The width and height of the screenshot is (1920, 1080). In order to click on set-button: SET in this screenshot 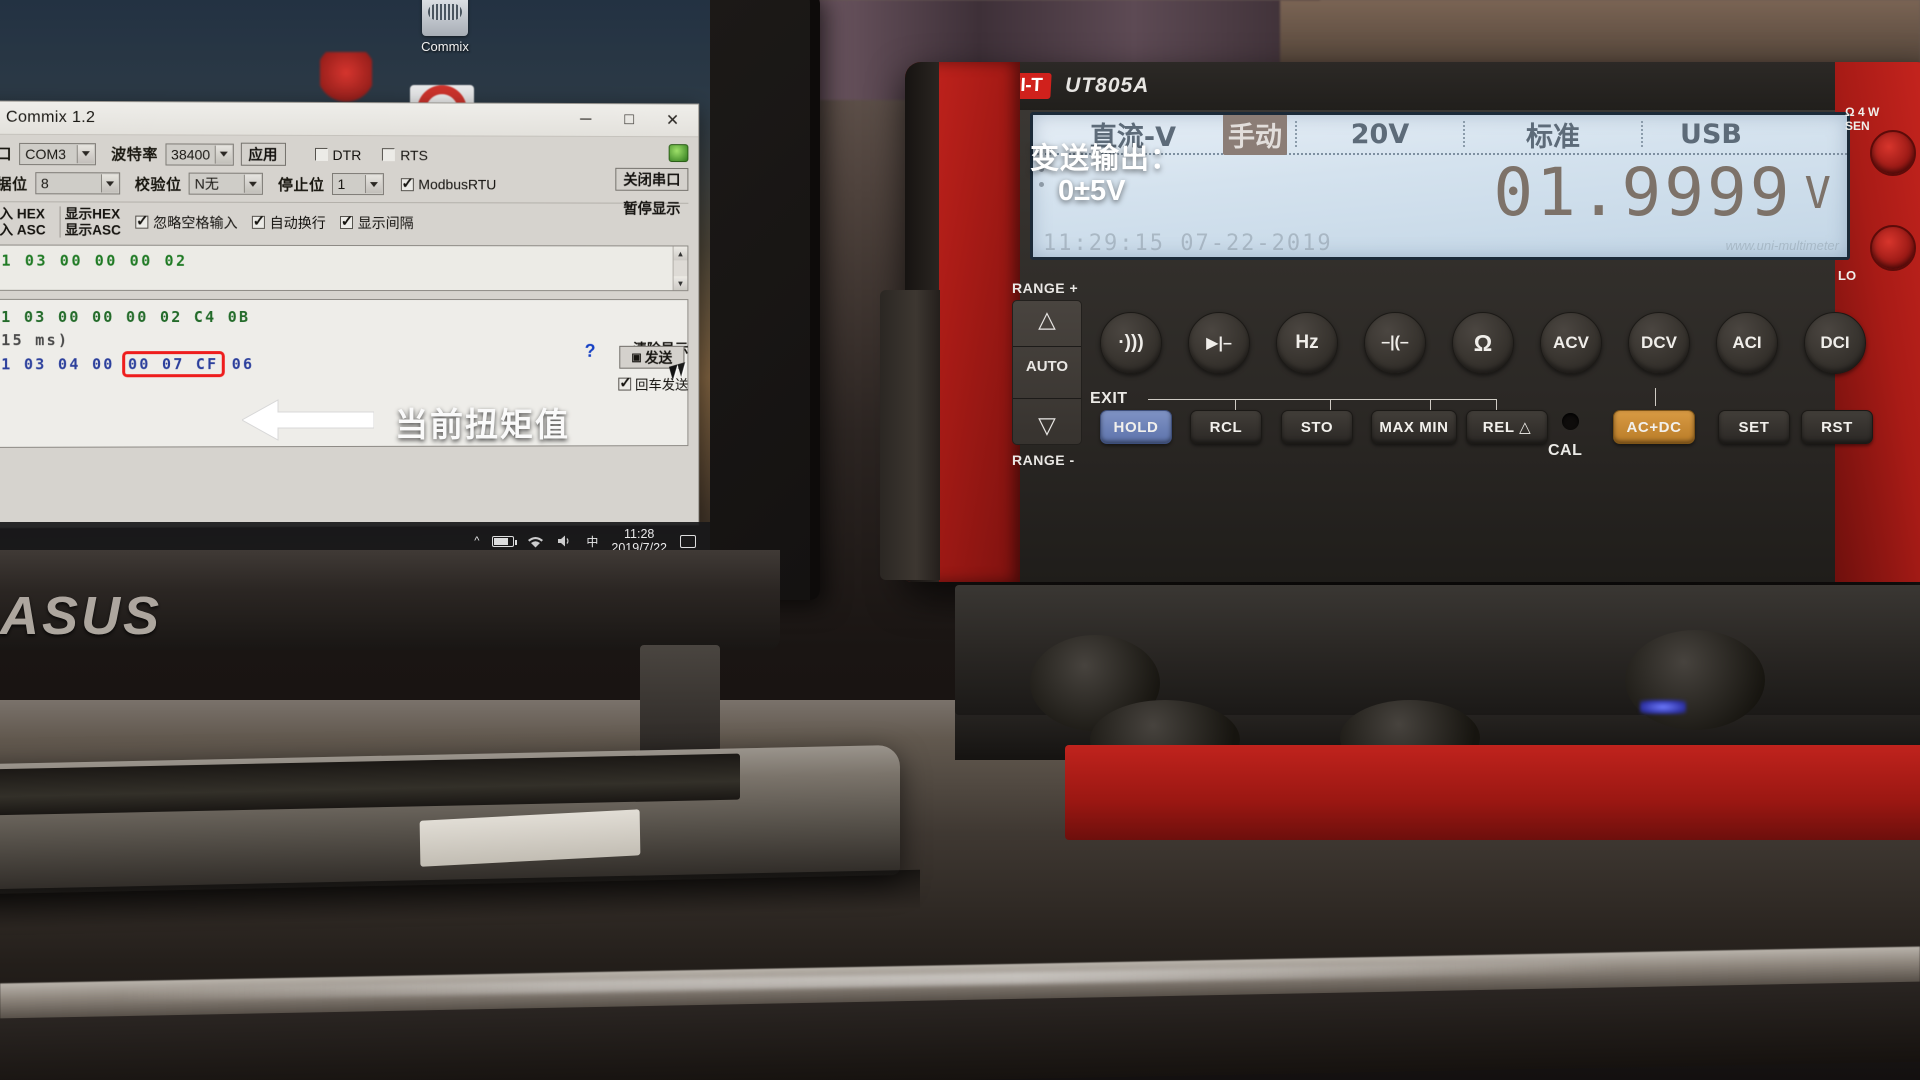, I will do `click(1754, 427)`.